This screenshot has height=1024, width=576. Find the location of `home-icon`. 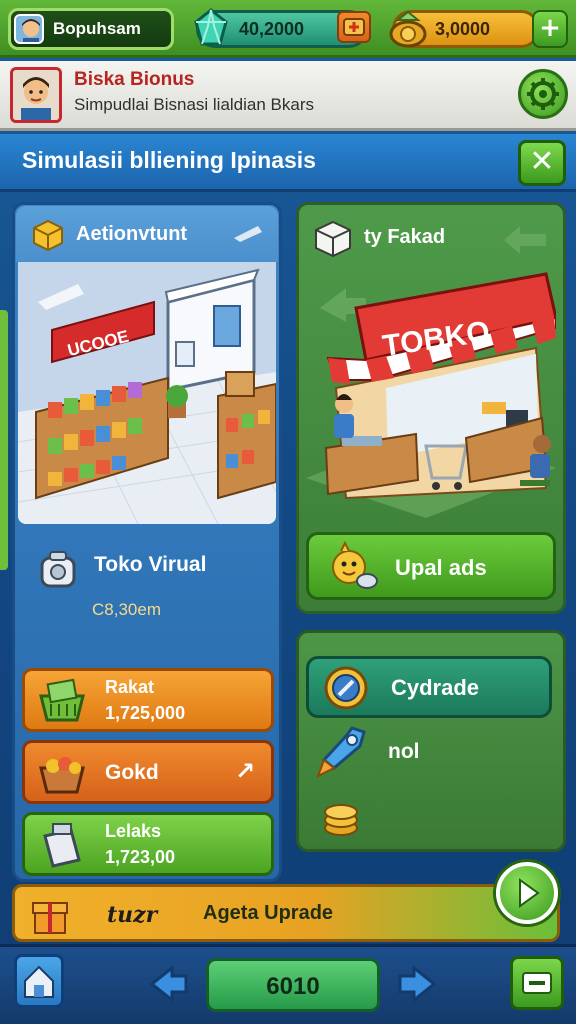

home-icon is located at coordinates (39, 981).